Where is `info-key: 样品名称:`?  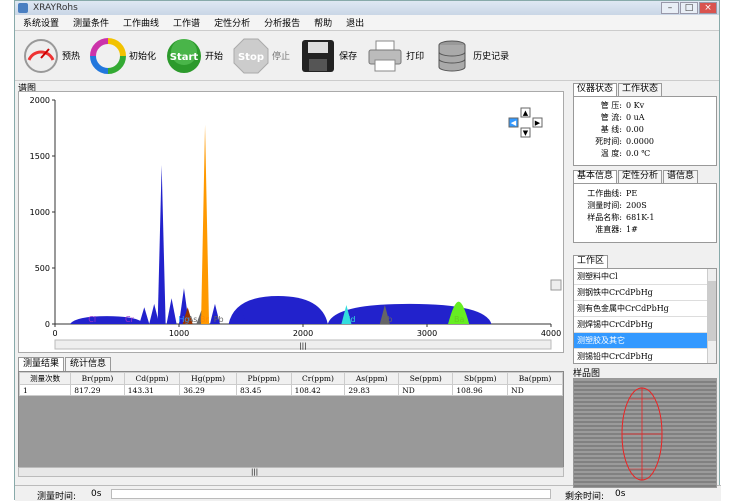
info-key: 样品名称: is located at coordinates (604, 217).